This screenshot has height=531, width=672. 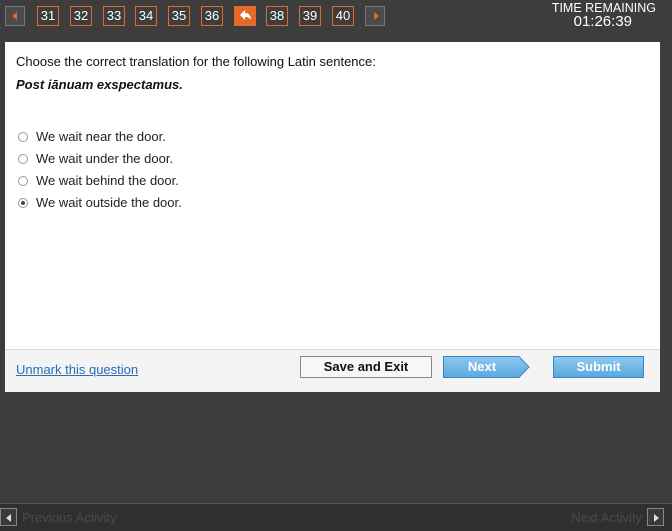 I want to click on question-number-40: 40, so click(x=343, y=16).